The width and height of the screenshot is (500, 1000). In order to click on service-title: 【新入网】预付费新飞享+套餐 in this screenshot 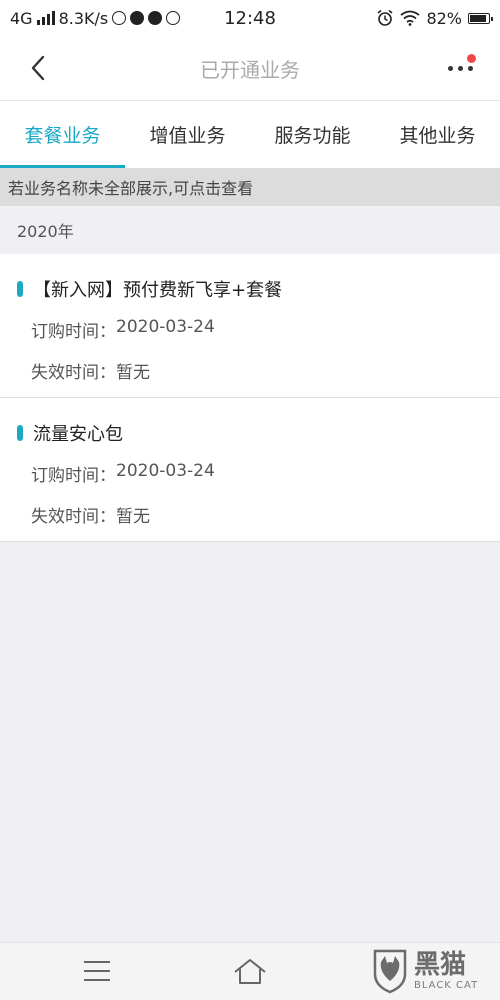, I will do `click(149, 289)`.